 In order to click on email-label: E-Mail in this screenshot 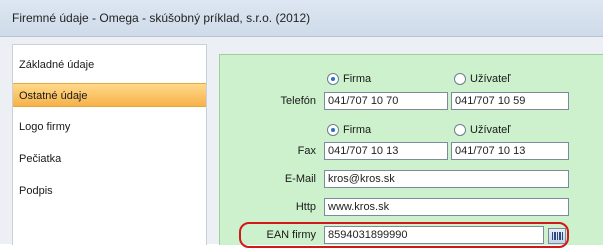, I will do `click(300, 179)`.